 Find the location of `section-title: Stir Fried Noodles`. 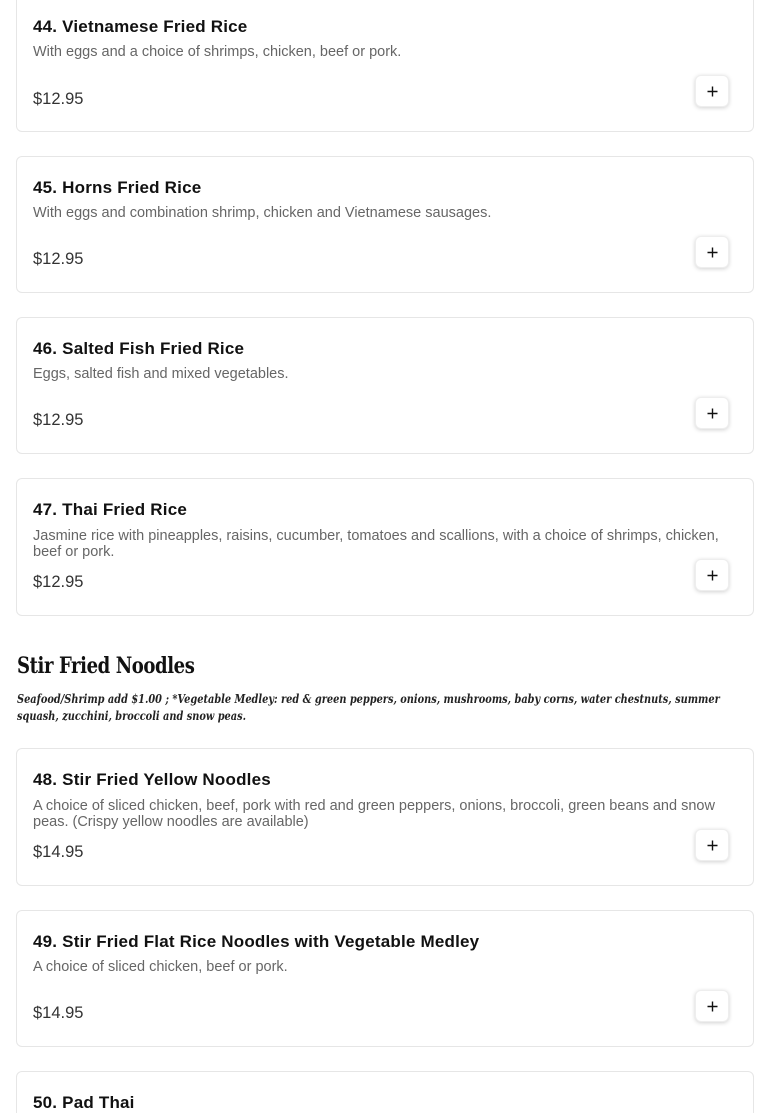

section-title: Stir Fried Noodles is located at coordinates (106, 666).